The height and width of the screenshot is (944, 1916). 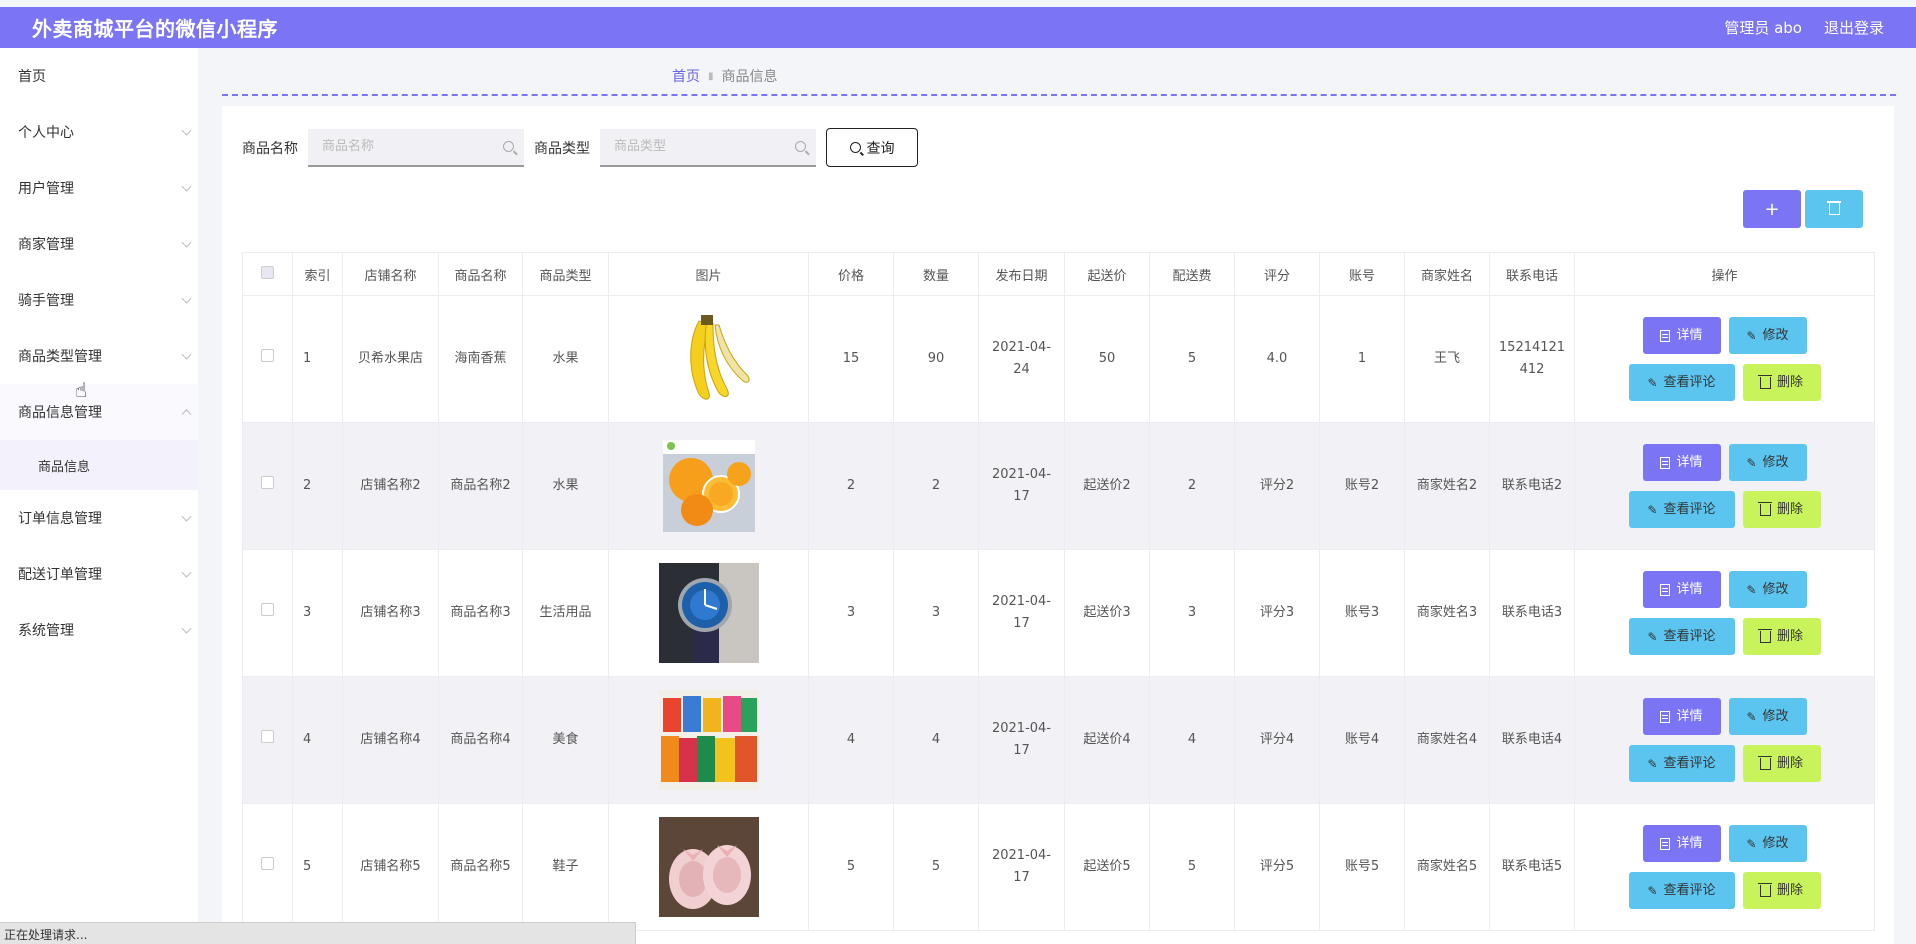 What do you see at coordinates (317, 740) in the screenshot?
I see `cell-index: 4` at bounding box center [317, 740].